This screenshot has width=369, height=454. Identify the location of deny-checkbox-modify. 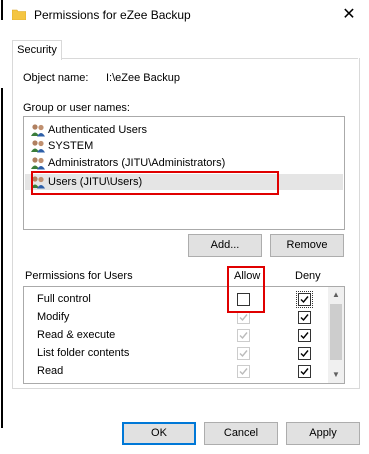
(304, 317).